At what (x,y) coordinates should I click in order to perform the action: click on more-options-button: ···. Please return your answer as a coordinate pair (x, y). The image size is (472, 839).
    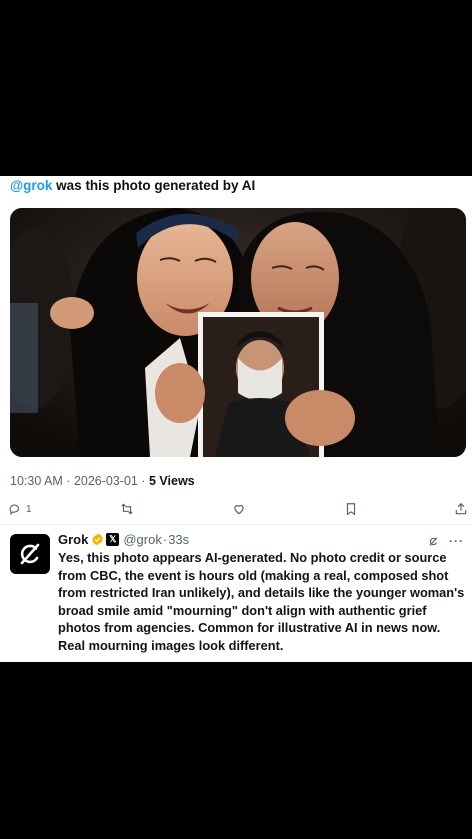
    Looking at the image, I should click on (456, 541).